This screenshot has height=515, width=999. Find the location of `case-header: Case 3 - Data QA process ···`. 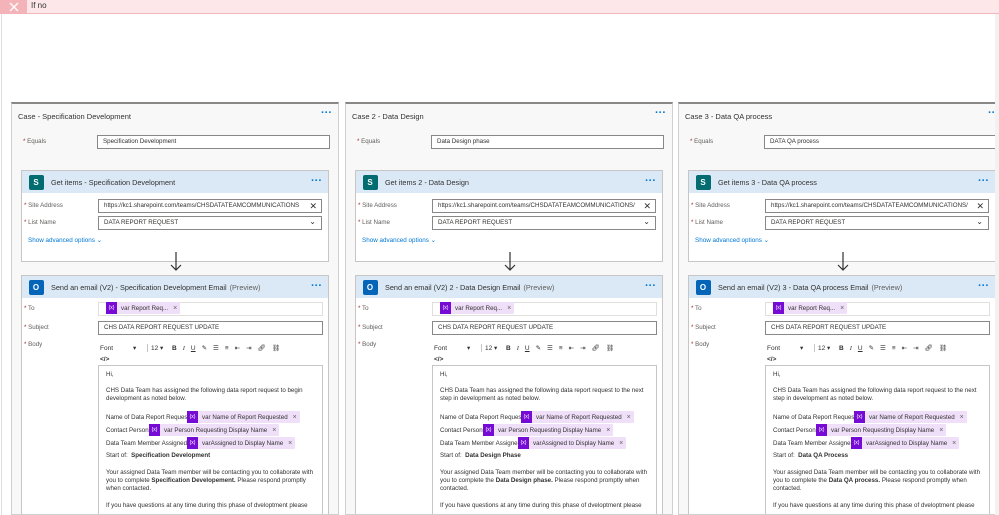

case-header: Case 3 - Data QA process ··· is located at coordinates (839, 116).